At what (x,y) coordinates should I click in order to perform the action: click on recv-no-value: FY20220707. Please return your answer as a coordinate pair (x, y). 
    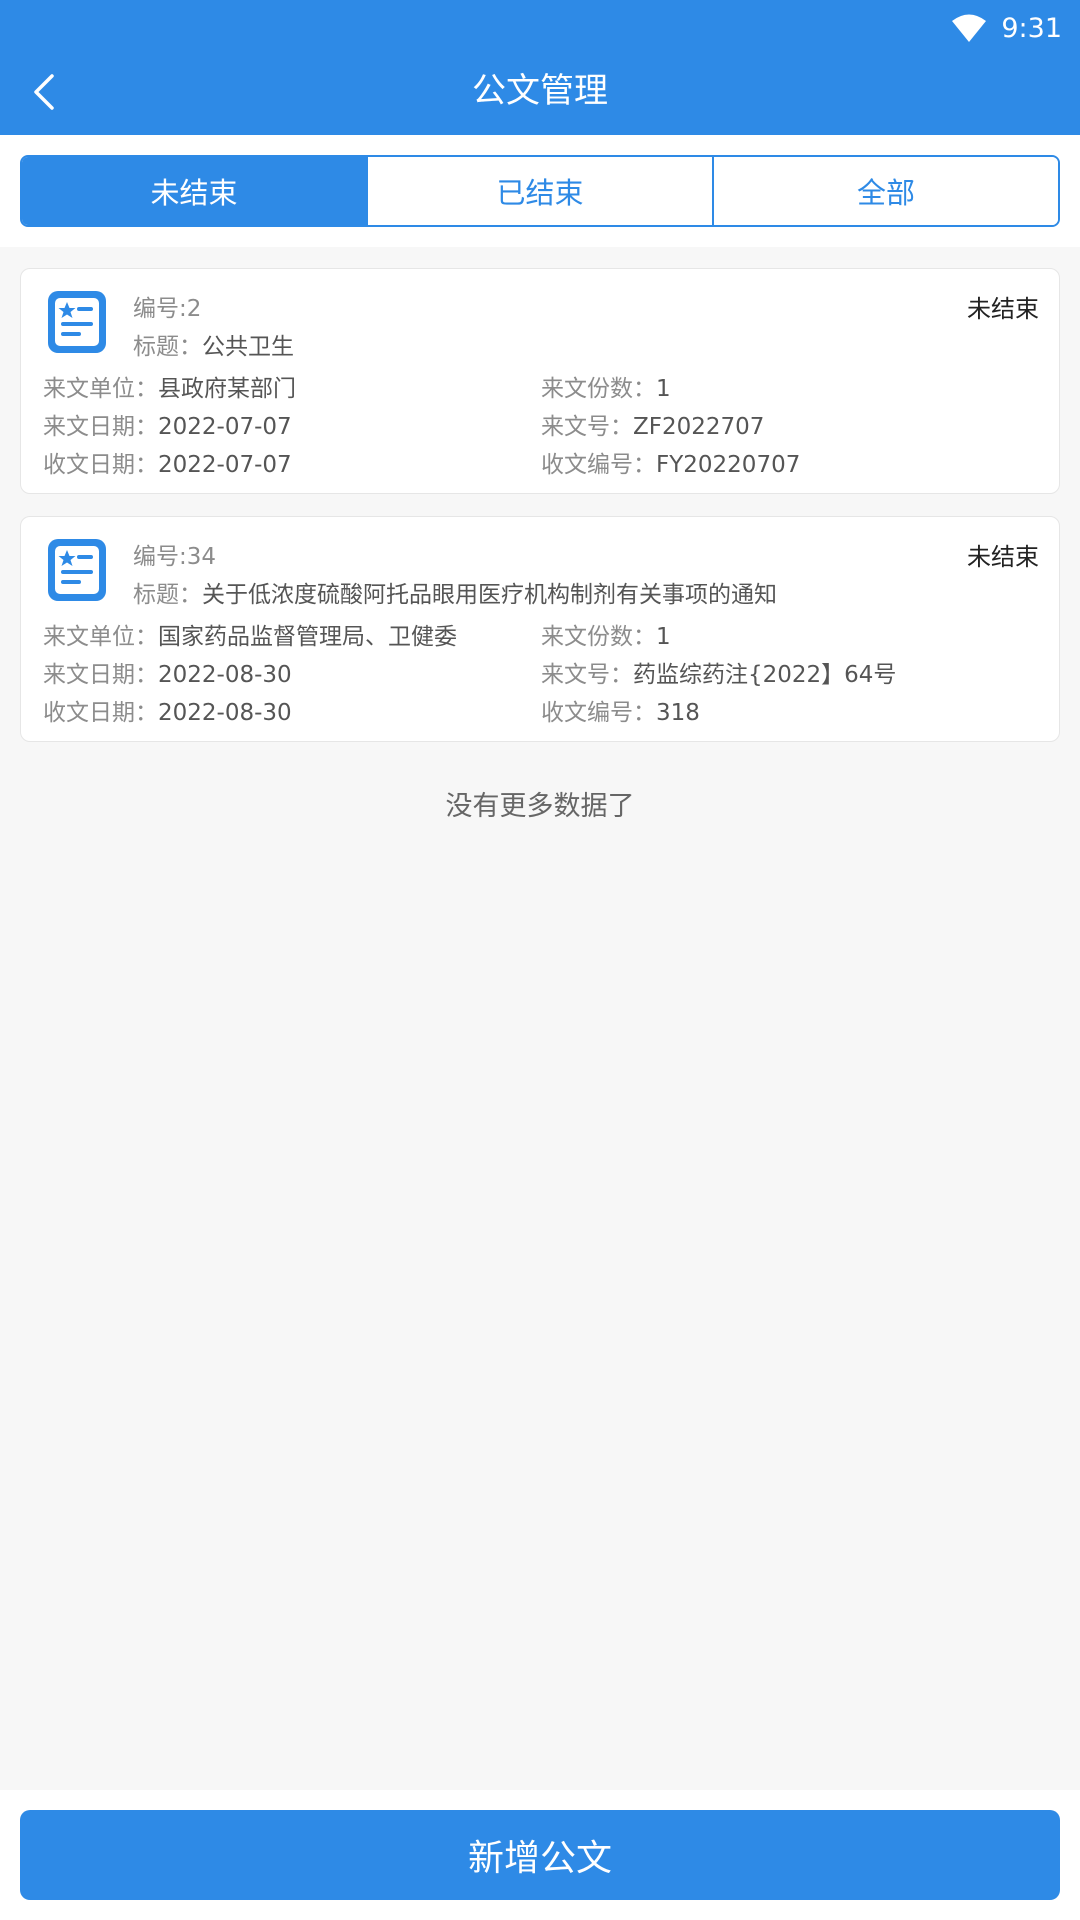
    Looking at the image, I should click on (728, 465).